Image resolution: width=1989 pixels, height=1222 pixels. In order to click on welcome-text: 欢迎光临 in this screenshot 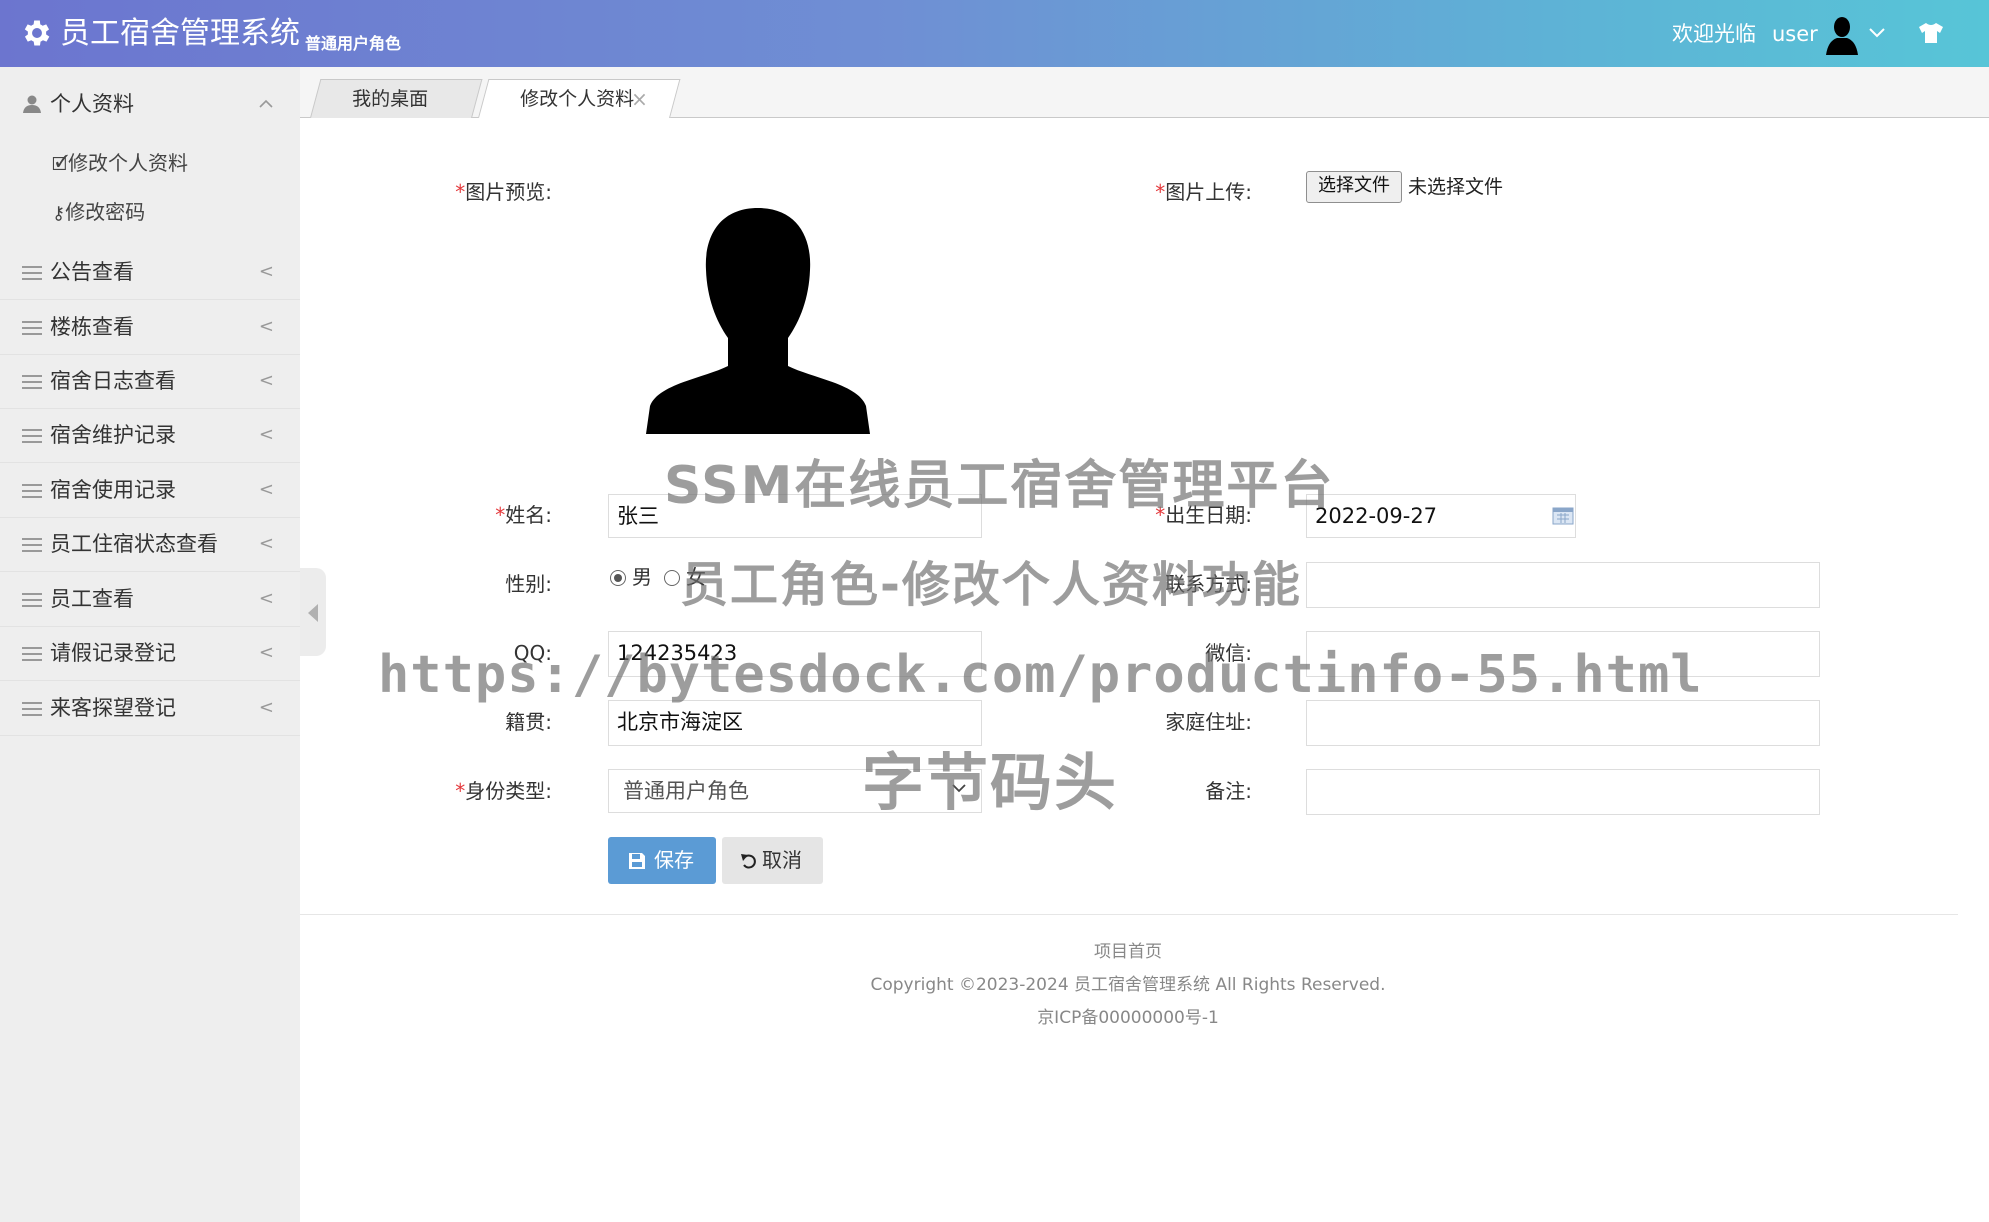, I will do `click(1714, 34)`.